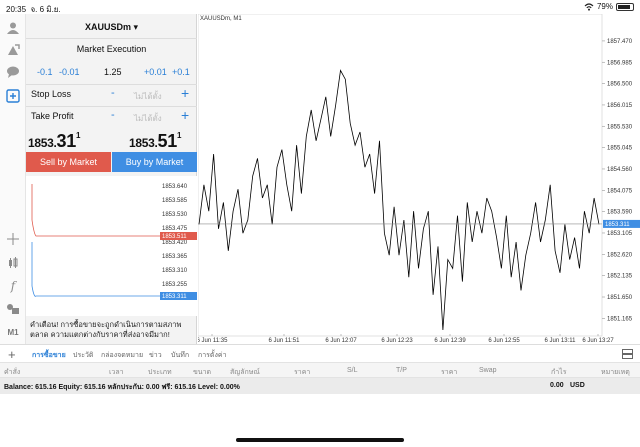 Image resolution: width=640 pixels, height=447 pixels. I want to click on tab-settings: การตั้งค่า, so click(212, 355).